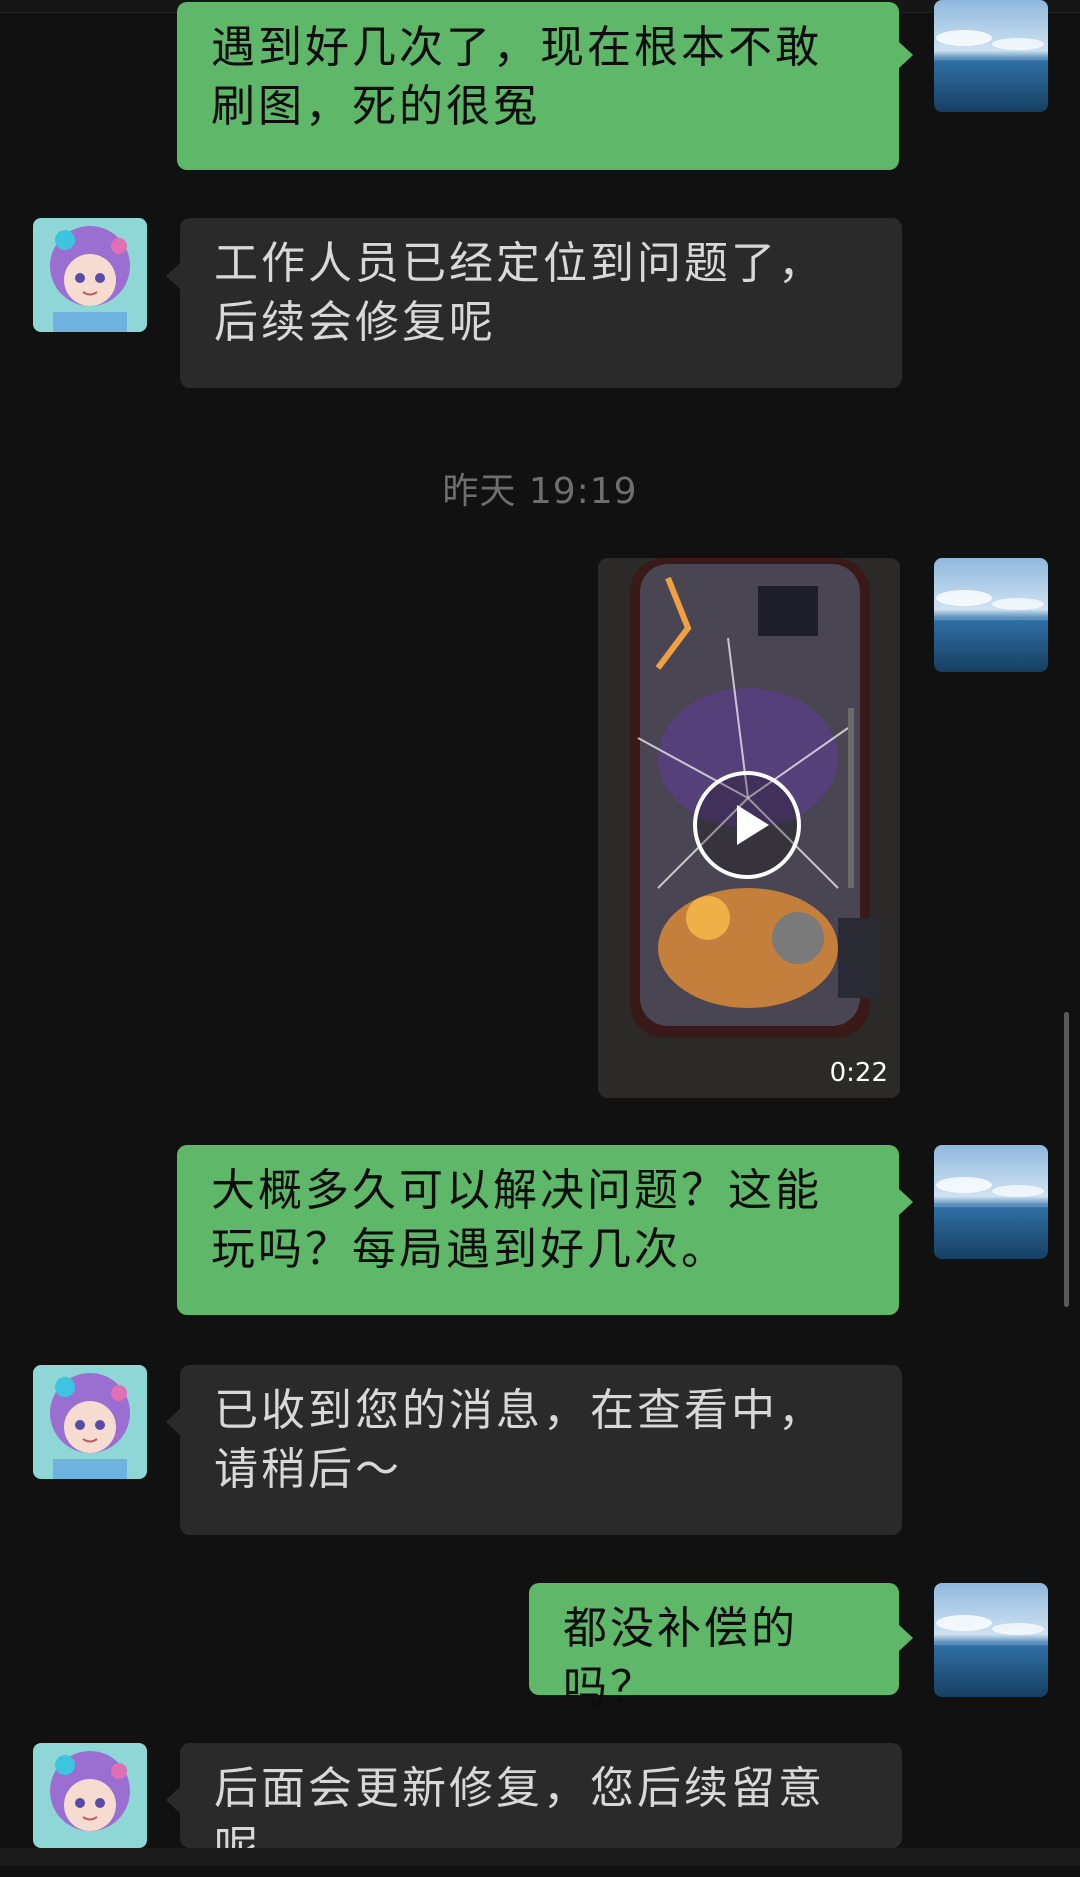  Describe the element at coordinates (516, 77) in the screenshot. I see `message-text: 遇到好几次了，现在根本不敢刷图，死的很冤` at that location.